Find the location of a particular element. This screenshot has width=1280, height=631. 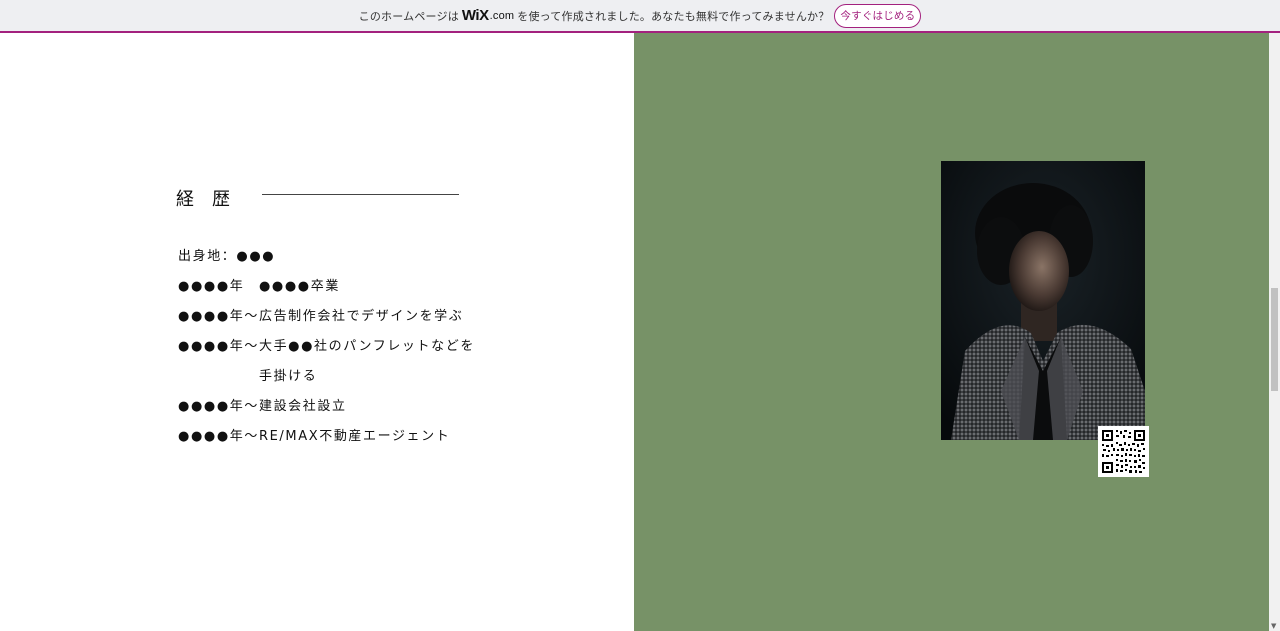

chevron-down-icon: ▼ is located at coordinates (1273, 626).